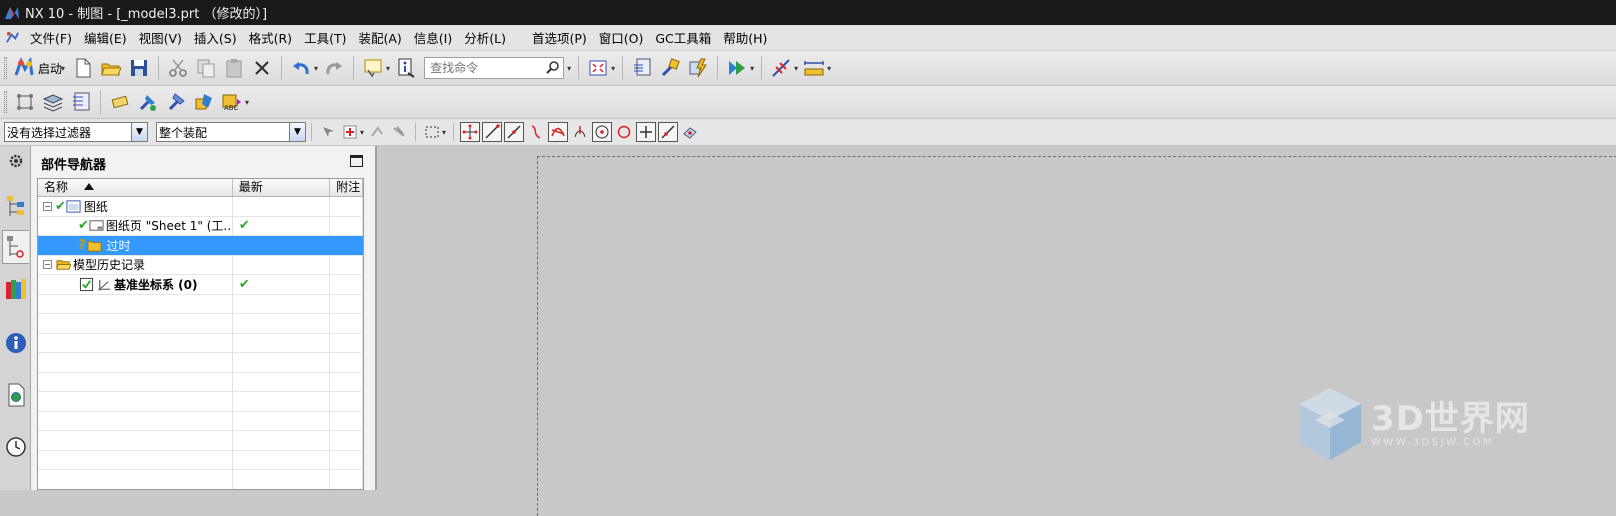 This screenshot has height=516, width=1616. Describe the element at coordinates (40, 68) in the screenshot. I see `start-button: 启动 ▾` at that location.